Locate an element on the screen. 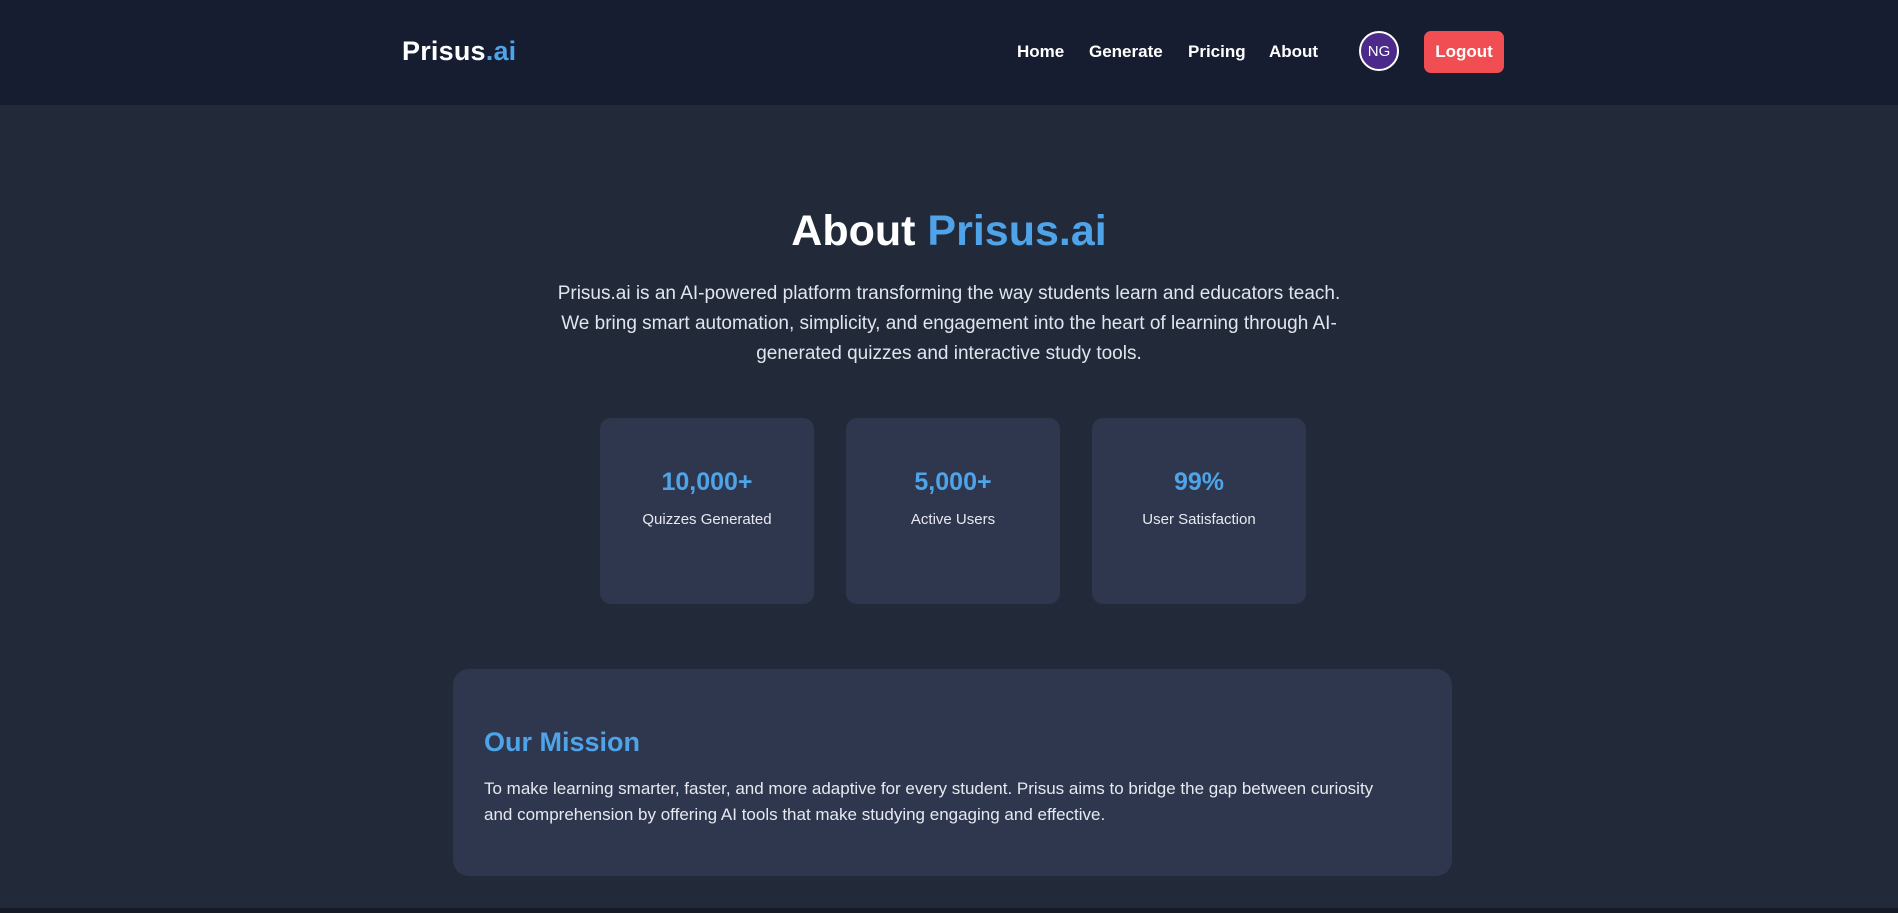 This screenshot has height=913, width=1898. page-title-accent: Prisus.ai is located at coordinates (1017, 231).